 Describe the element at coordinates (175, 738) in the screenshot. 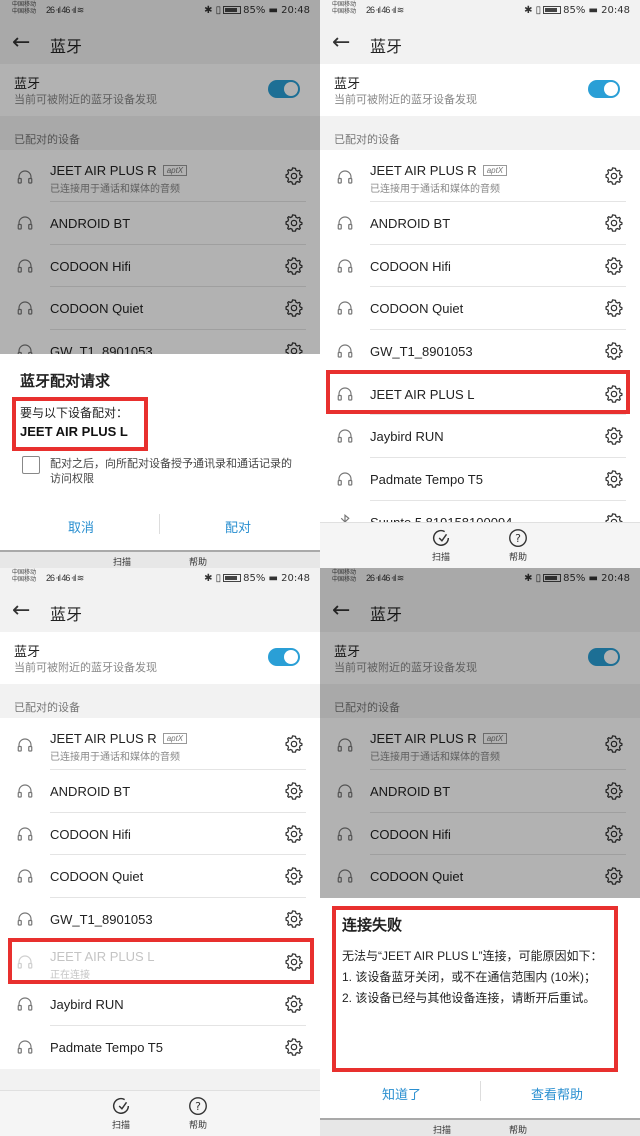

I see `aptx-badge: aptX` at that location.